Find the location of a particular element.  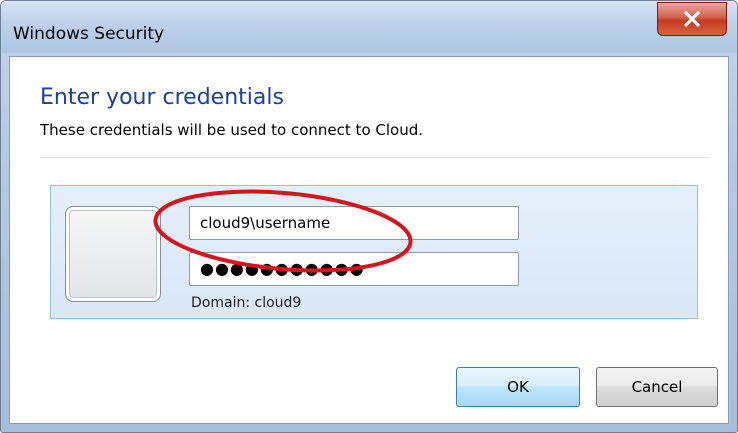

username-field: cloud9\username is located at coordinates (354, 223).